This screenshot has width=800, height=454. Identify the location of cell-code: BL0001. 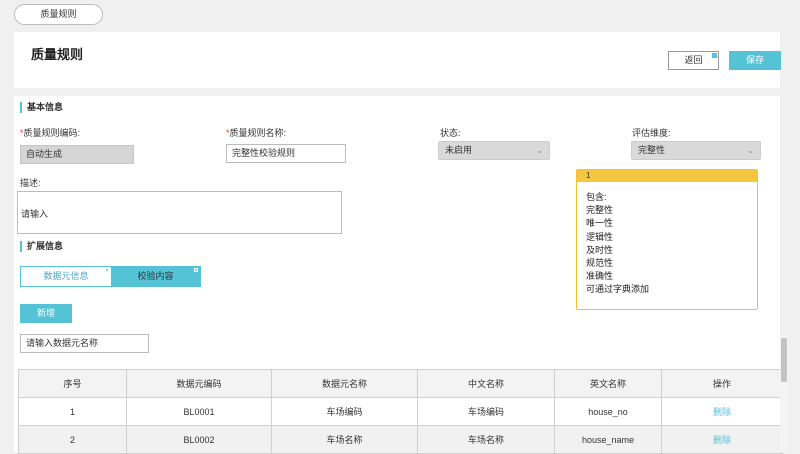
(199, 411).